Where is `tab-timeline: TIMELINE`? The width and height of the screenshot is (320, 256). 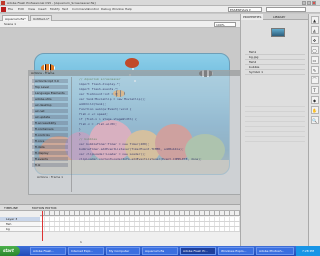
tab-timeline: TIMELINE is located at coordinates (11, 208).